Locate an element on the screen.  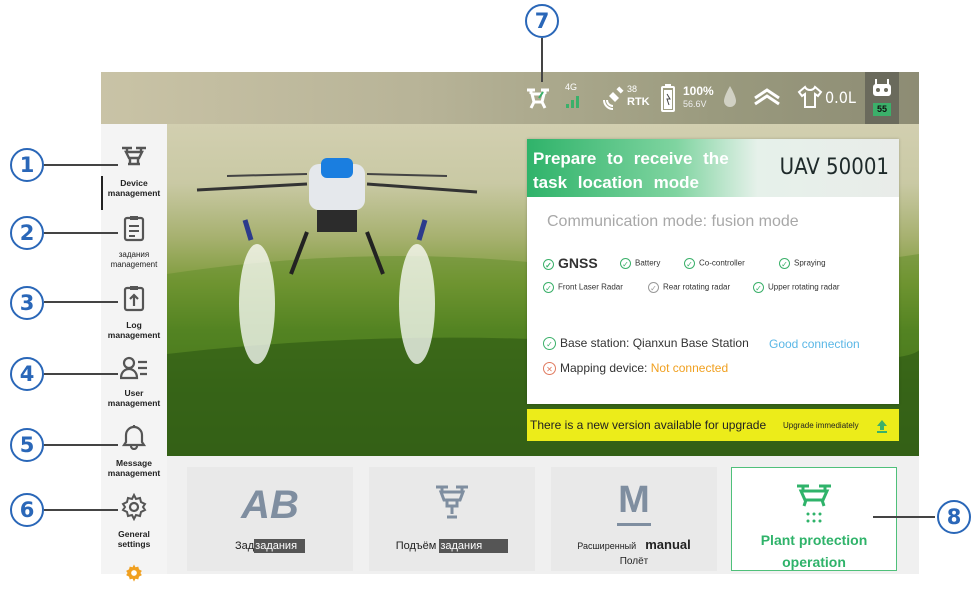
sidebar-item-log-management: Log management is located at coordinates (134, 312).